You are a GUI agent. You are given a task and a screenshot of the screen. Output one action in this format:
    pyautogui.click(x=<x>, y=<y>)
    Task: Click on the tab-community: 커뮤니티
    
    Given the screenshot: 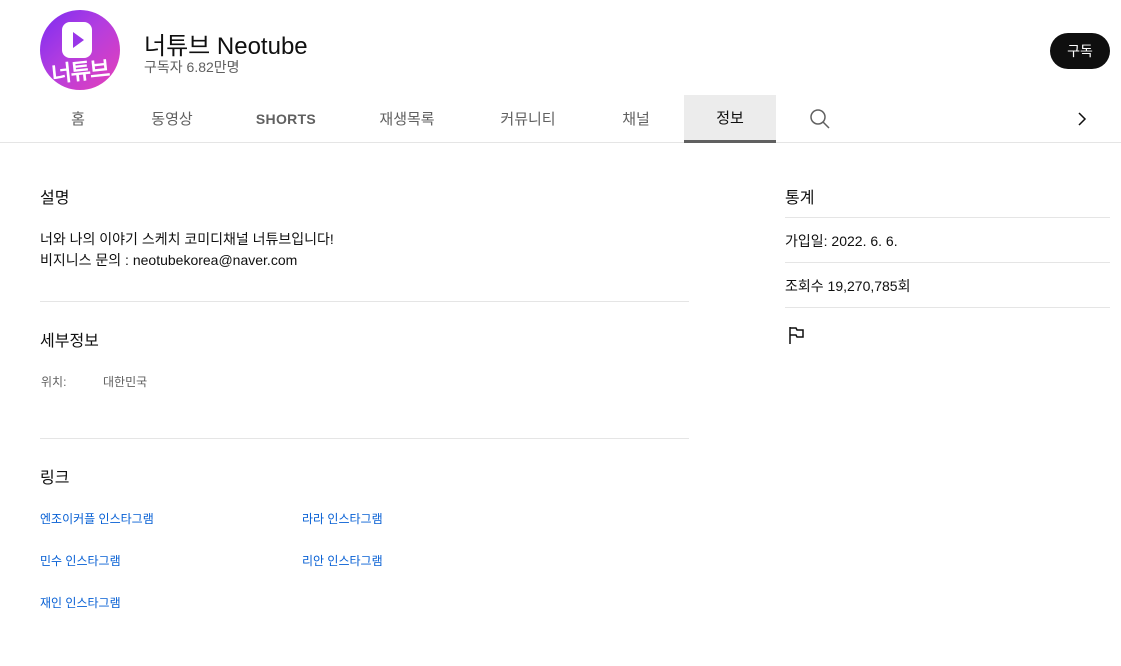 What is the action you would take?
    pyautogui.click(x=528, y=118)
    